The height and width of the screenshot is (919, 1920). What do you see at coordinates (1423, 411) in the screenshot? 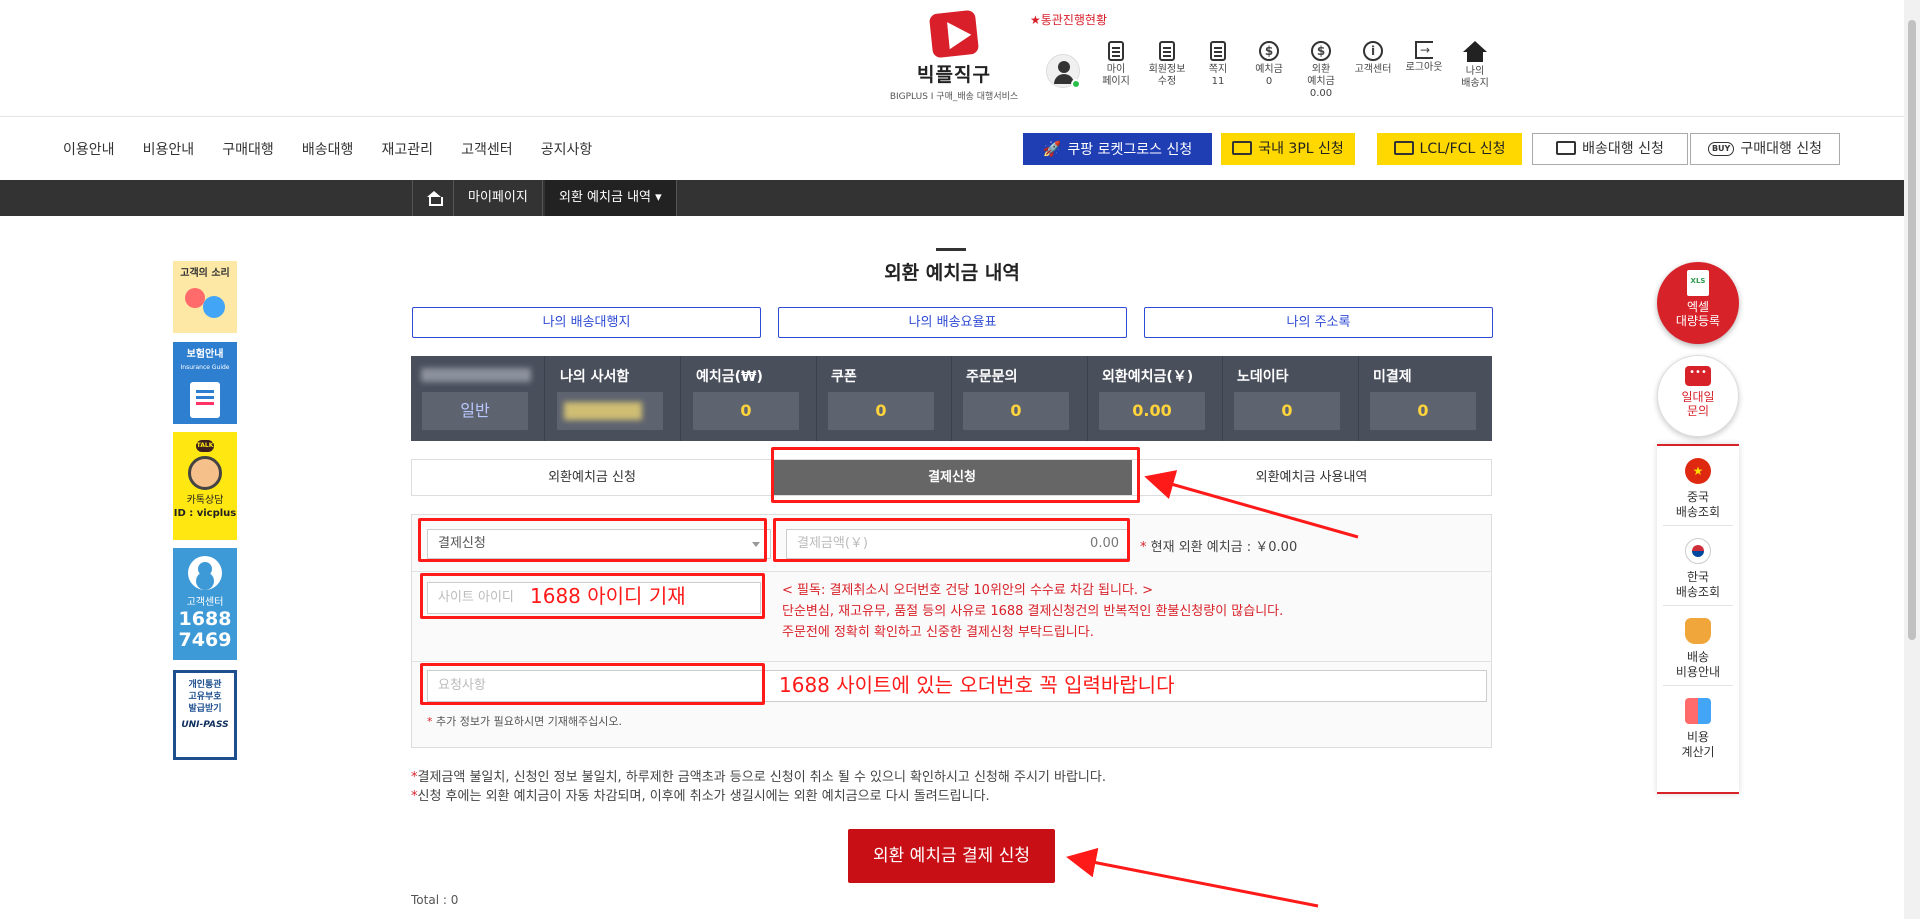
I see `summary-unpaid-value: 0` at bounding box center [1423, 411].